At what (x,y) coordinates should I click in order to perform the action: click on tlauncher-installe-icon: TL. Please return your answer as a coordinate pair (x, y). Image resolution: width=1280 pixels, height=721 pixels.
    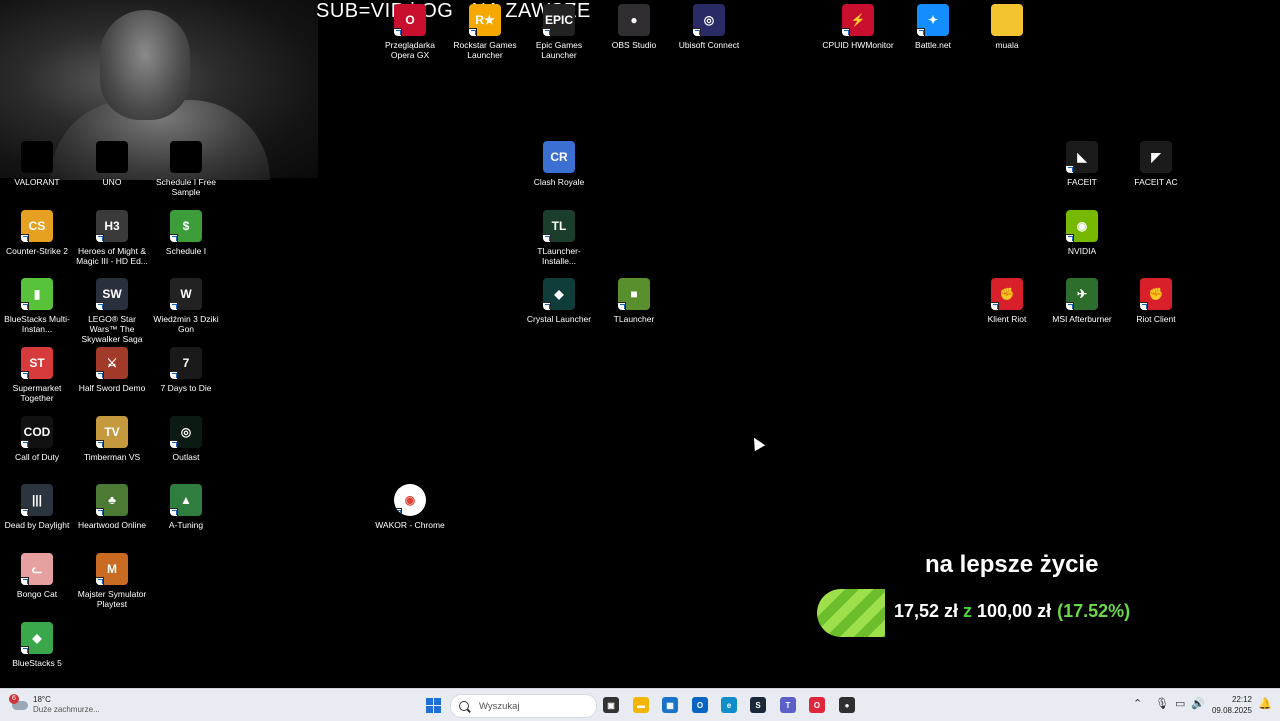
    Looking at the image, I should click on (559, 226).